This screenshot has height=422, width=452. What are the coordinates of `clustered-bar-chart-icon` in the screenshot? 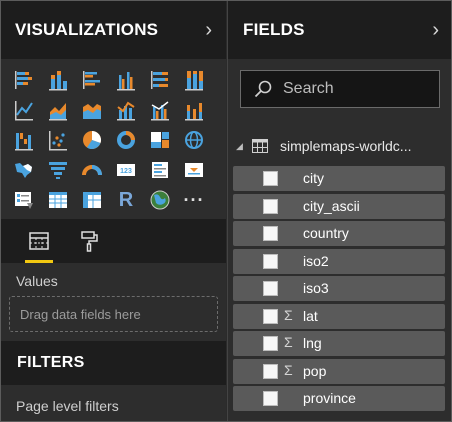 It's located at (92, 80).